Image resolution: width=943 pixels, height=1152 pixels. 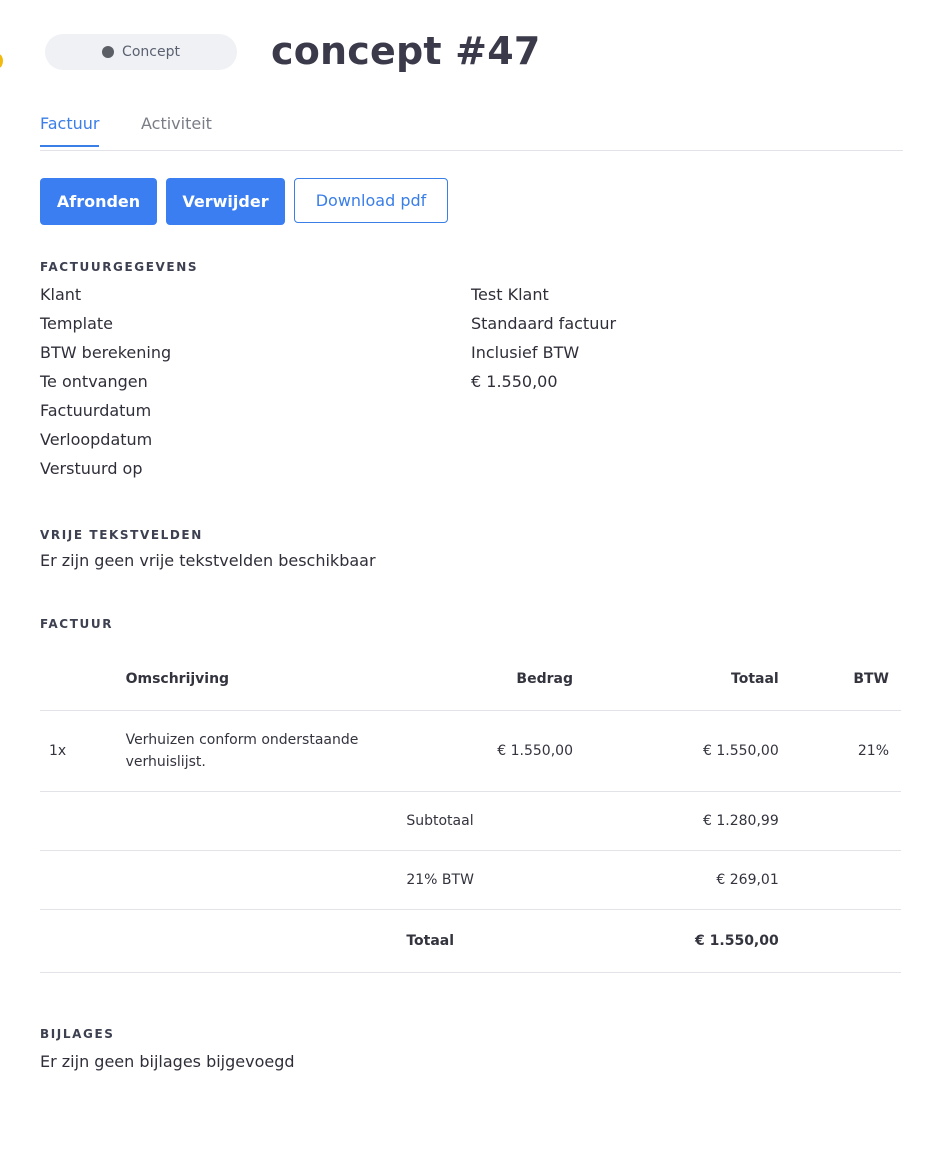 I want to click on details-heading: FACTUURGEGEVENS, so click(x=119, y=267).